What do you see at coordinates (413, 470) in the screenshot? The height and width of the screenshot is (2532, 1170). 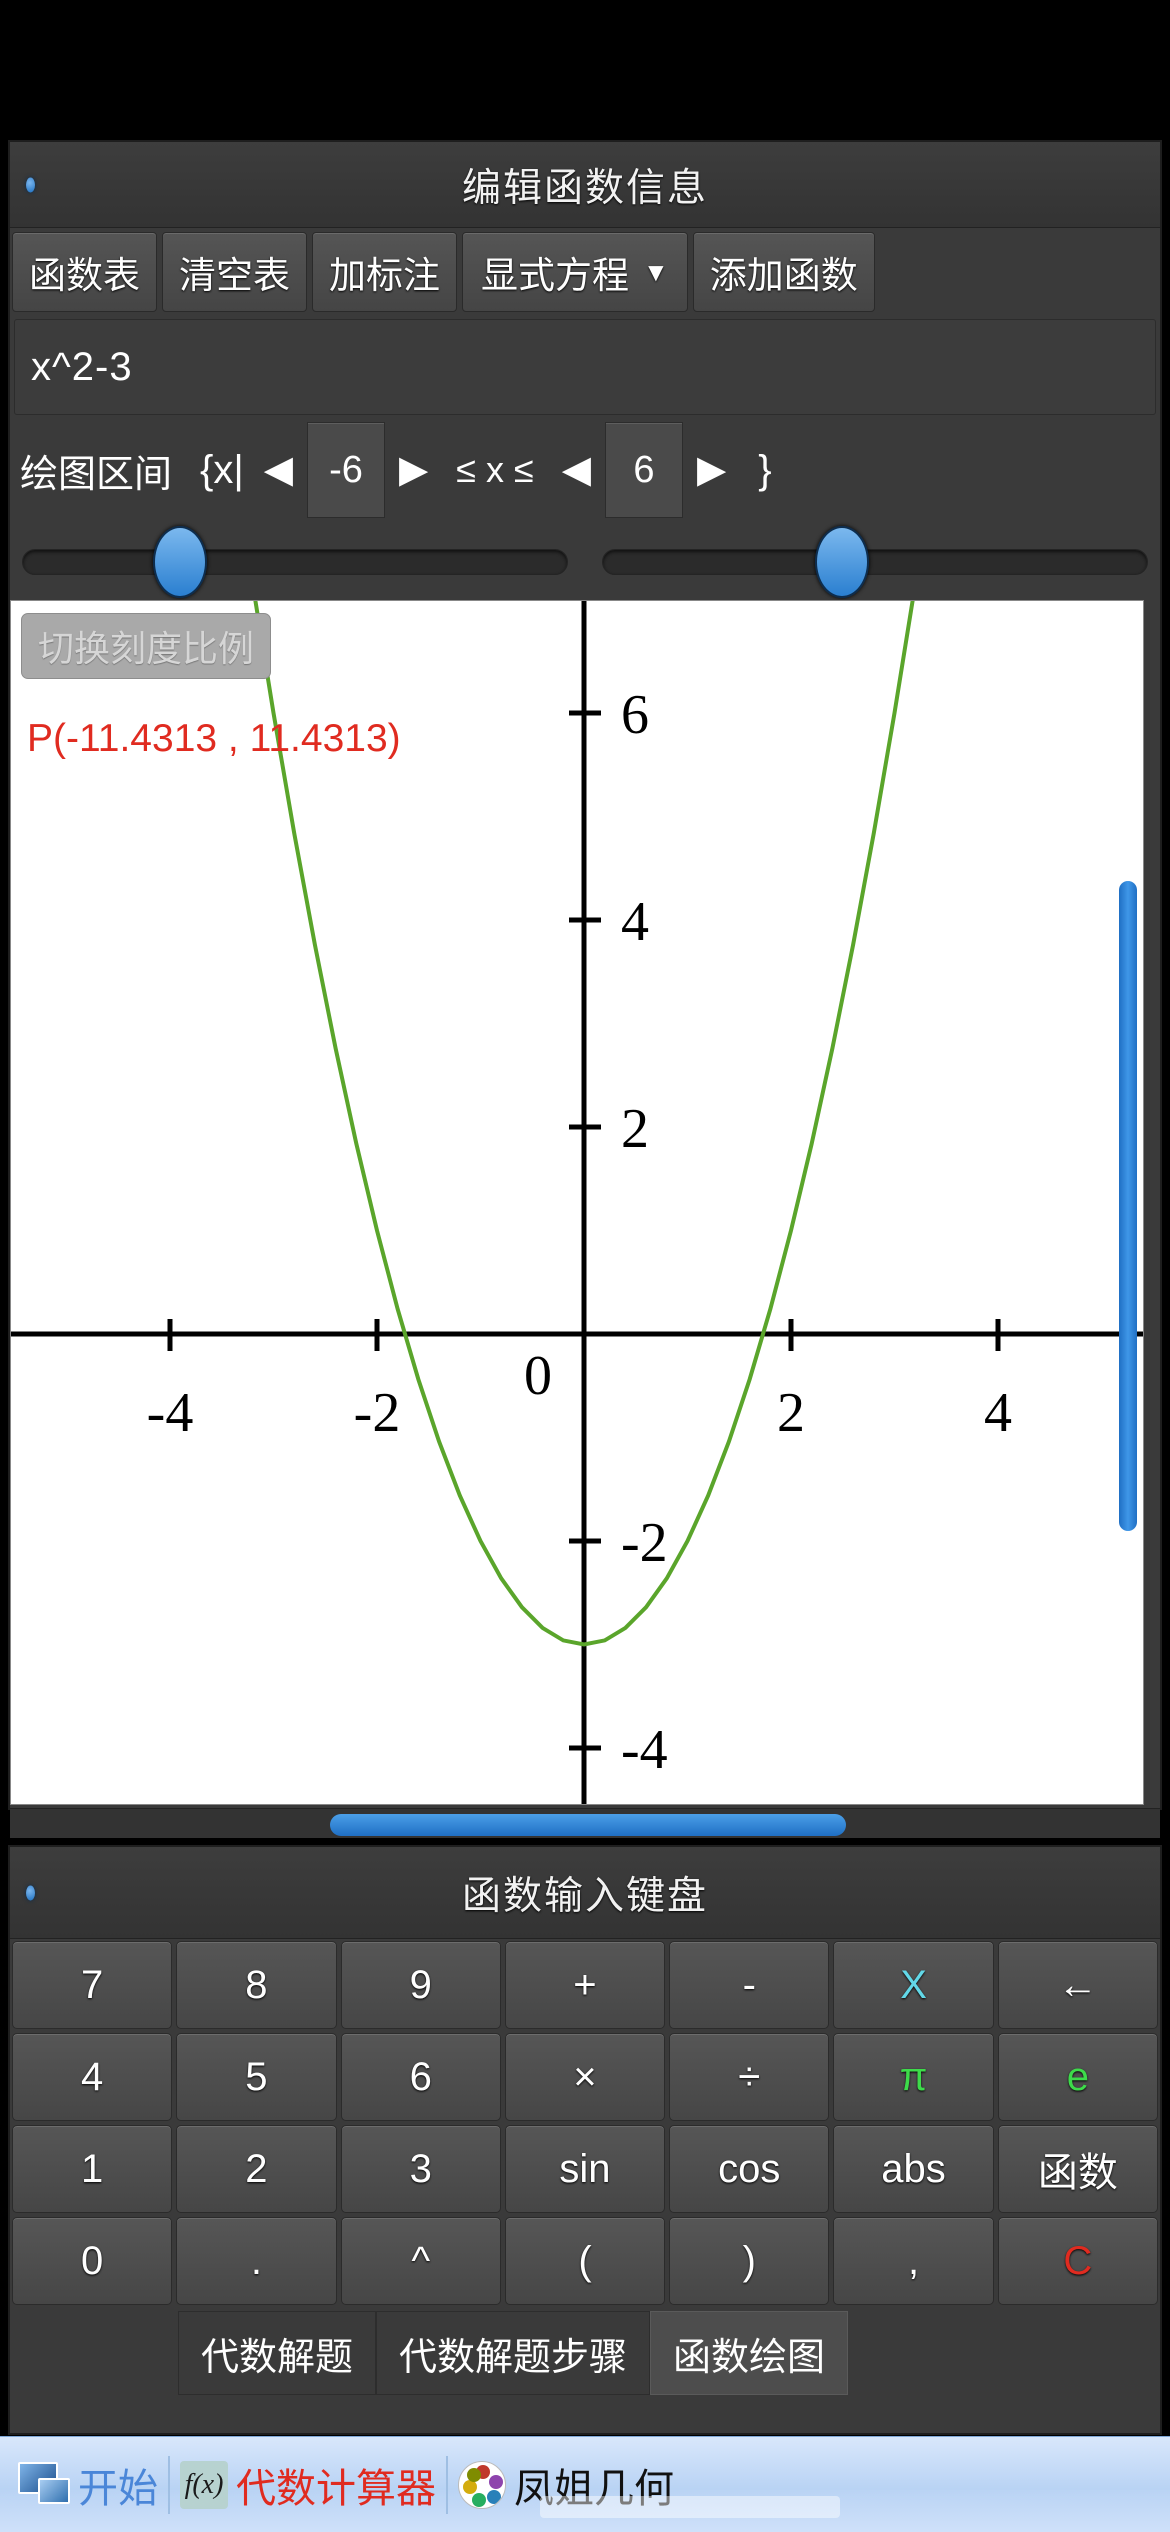 I see `min-increase-arrow: ▶` at bounding box center [413, 470].